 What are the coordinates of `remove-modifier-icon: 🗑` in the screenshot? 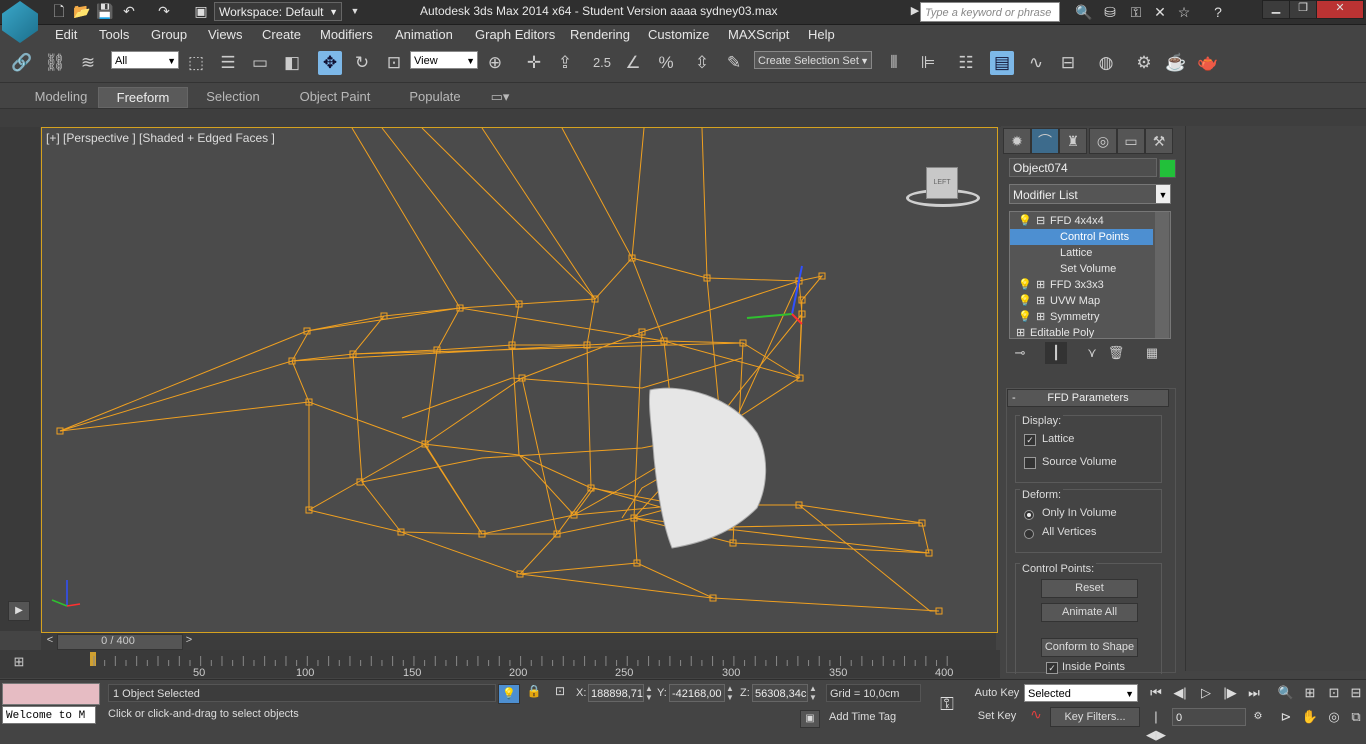 It's located at (1116, 353).